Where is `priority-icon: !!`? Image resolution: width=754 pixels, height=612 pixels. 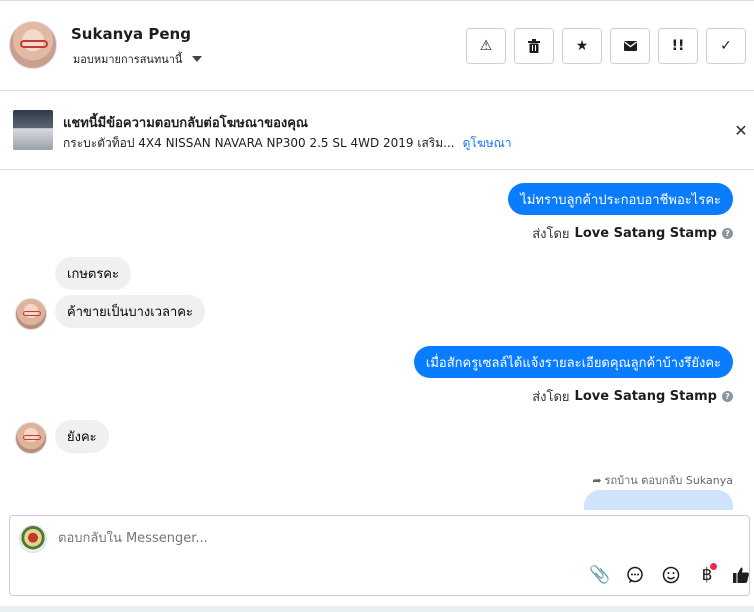 priority-icon: !! is located at coordinates (678, 46).